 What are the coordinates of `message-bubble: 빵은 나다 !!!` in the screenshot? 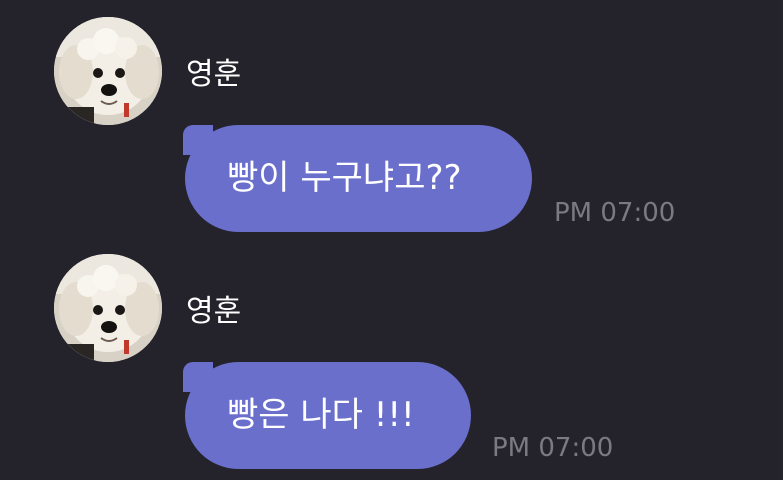 It's located at (327, 415).